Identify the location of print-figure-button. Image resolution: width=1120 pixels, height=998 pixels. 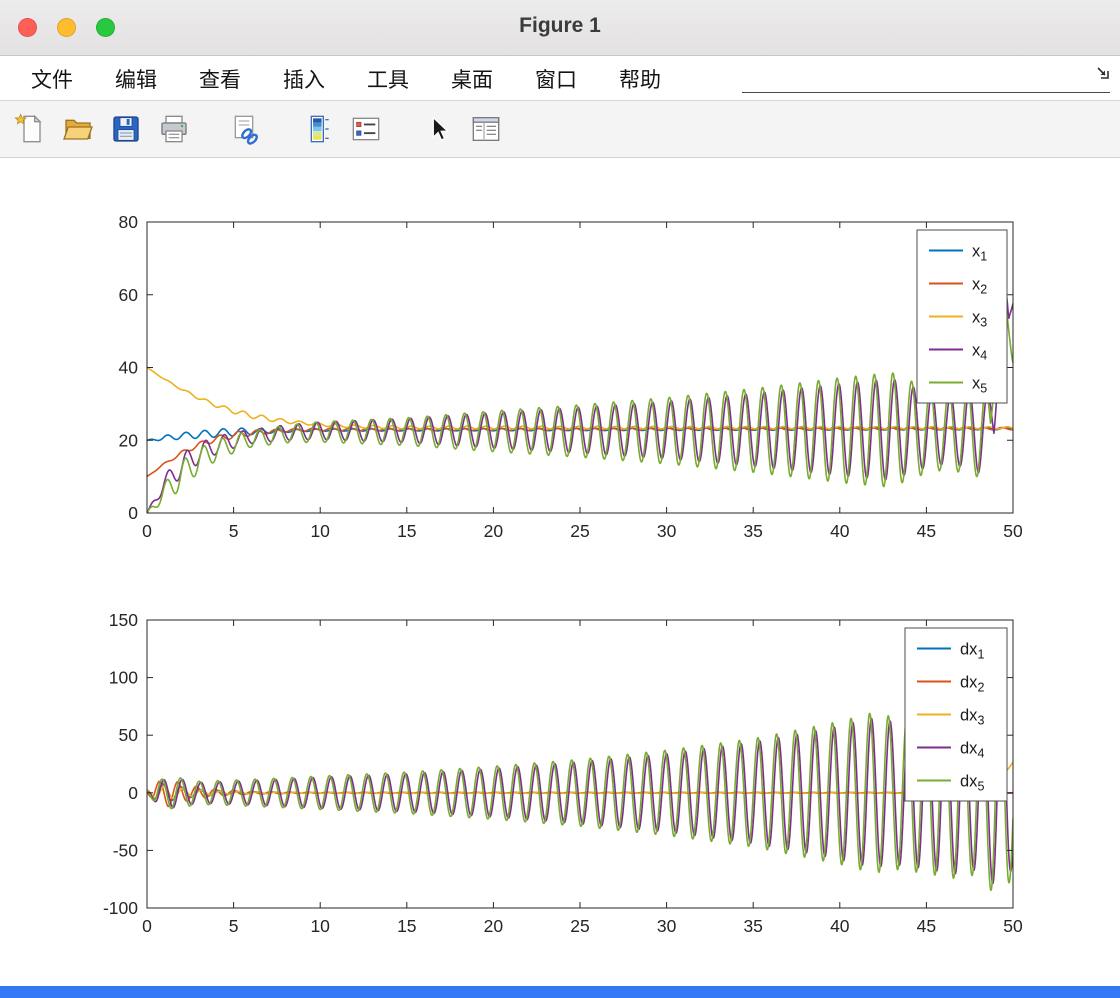
(174, 129).